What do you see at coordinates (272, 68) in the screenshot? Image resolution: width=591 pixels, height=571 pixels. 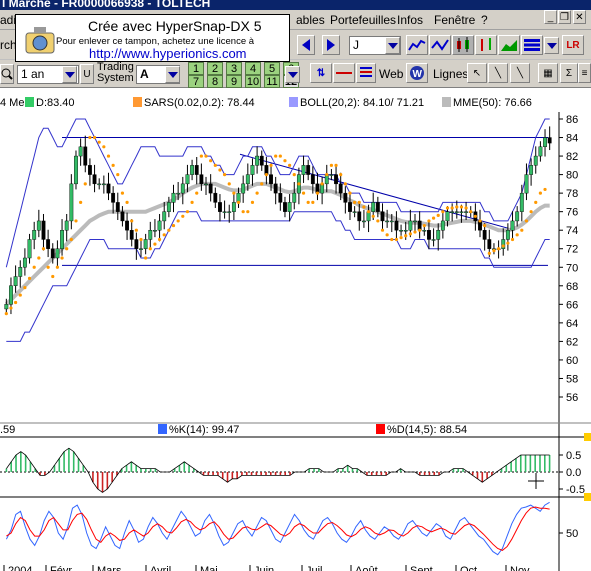 I see `grid-button-5: 5` at bounding box center [272, 68].